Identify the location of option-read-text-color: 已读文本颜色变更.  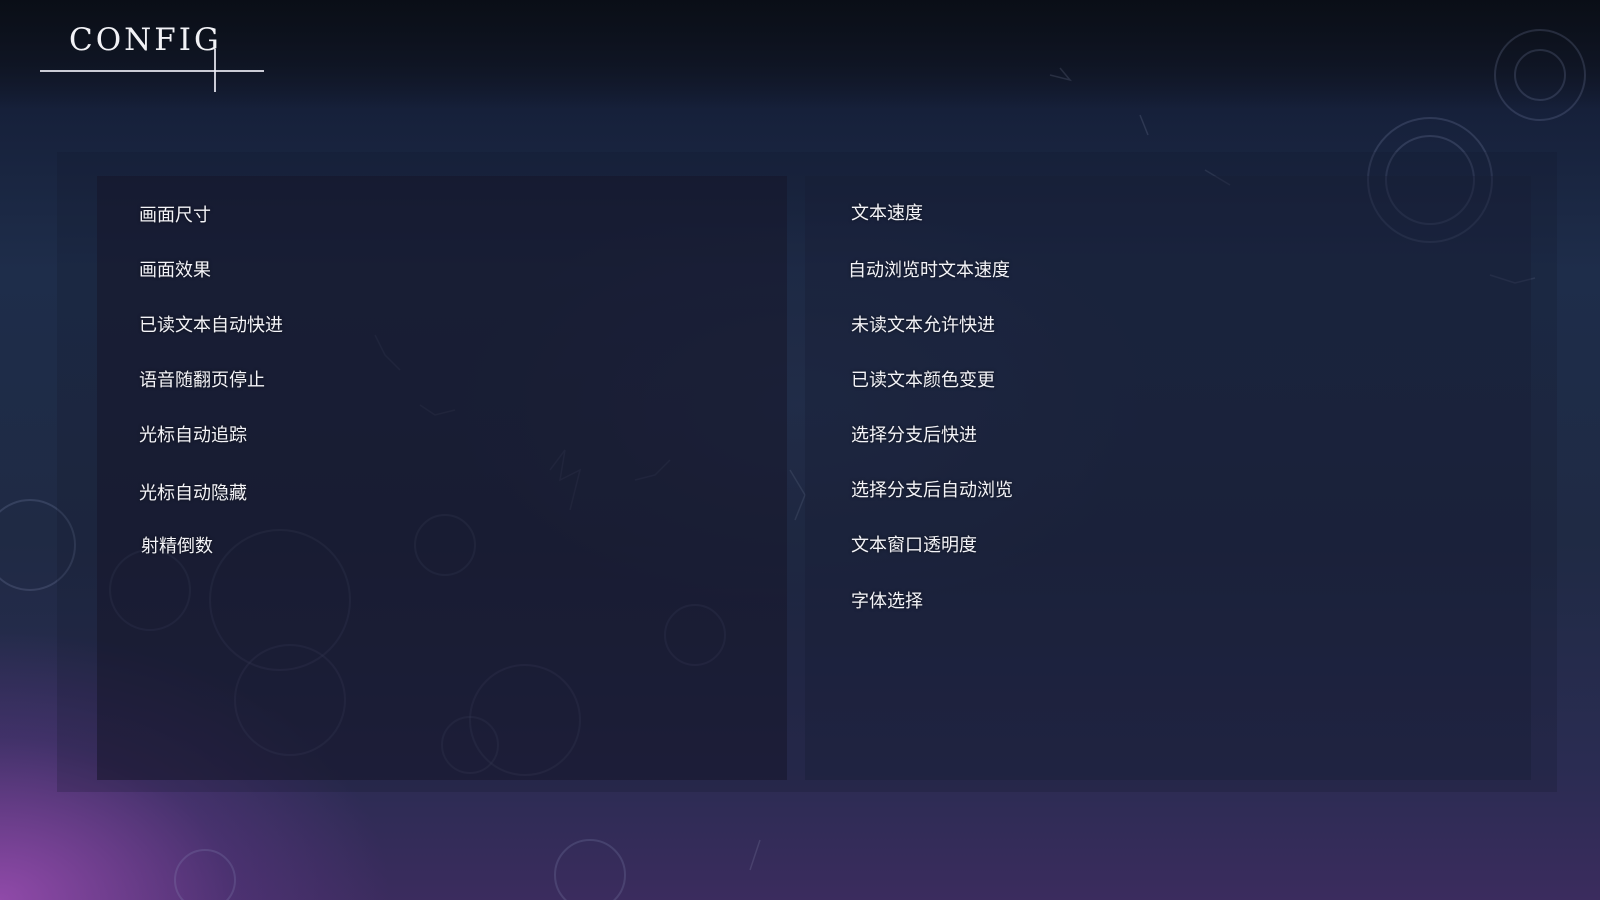
(923, 379).